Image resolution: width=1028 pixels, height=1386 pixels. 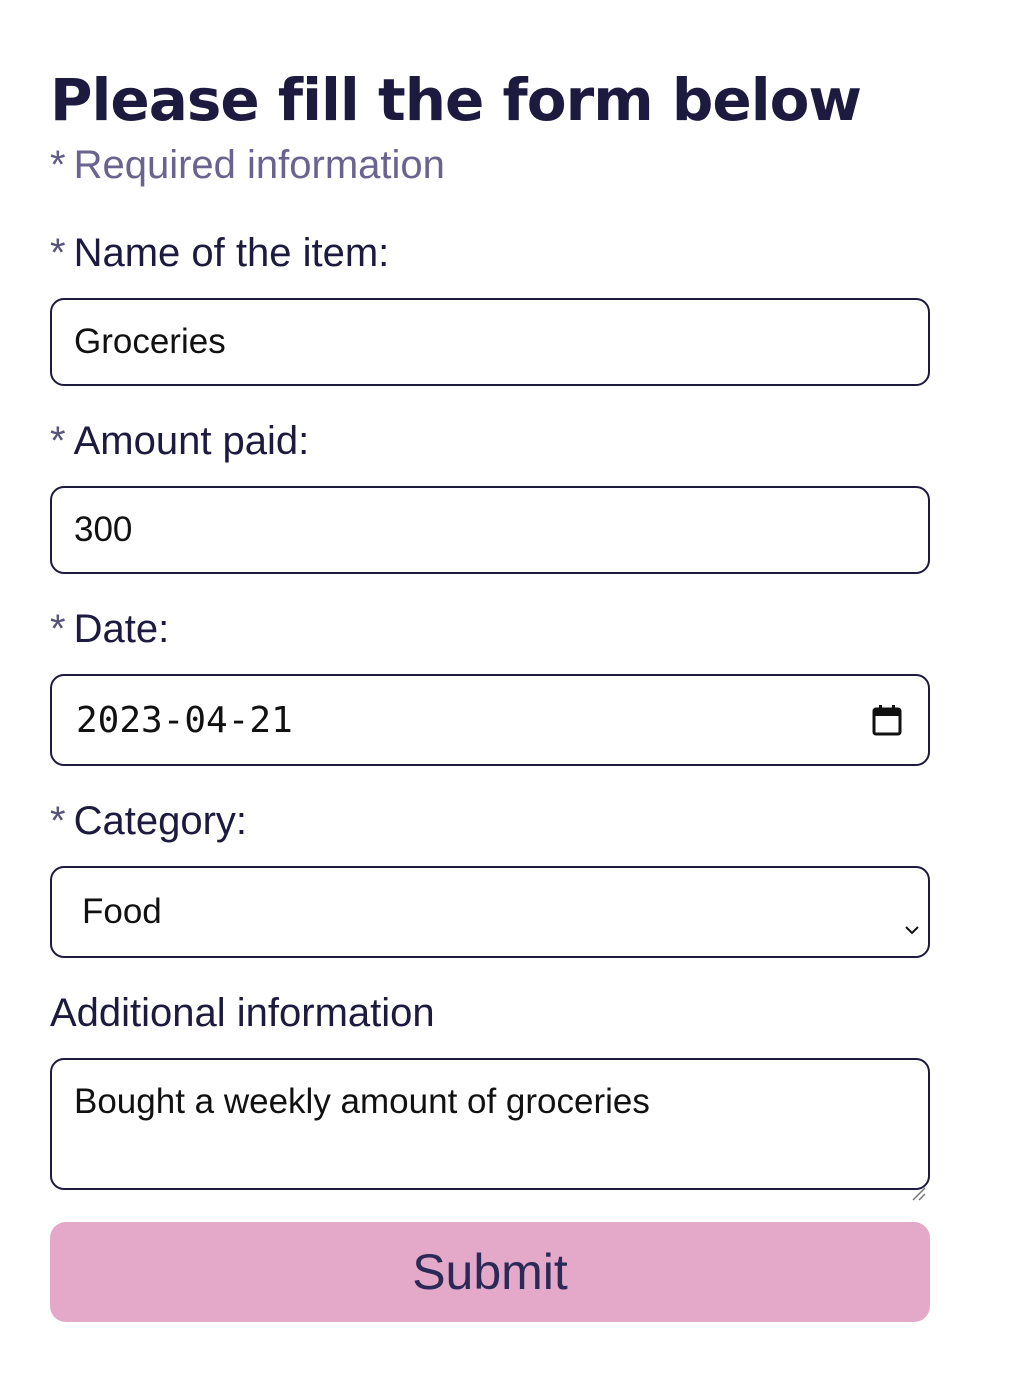 What do you see at coordinates (490, 342) in the screenshot?
I see `item-name-input: Groceries` at bounding box center [490, 342].